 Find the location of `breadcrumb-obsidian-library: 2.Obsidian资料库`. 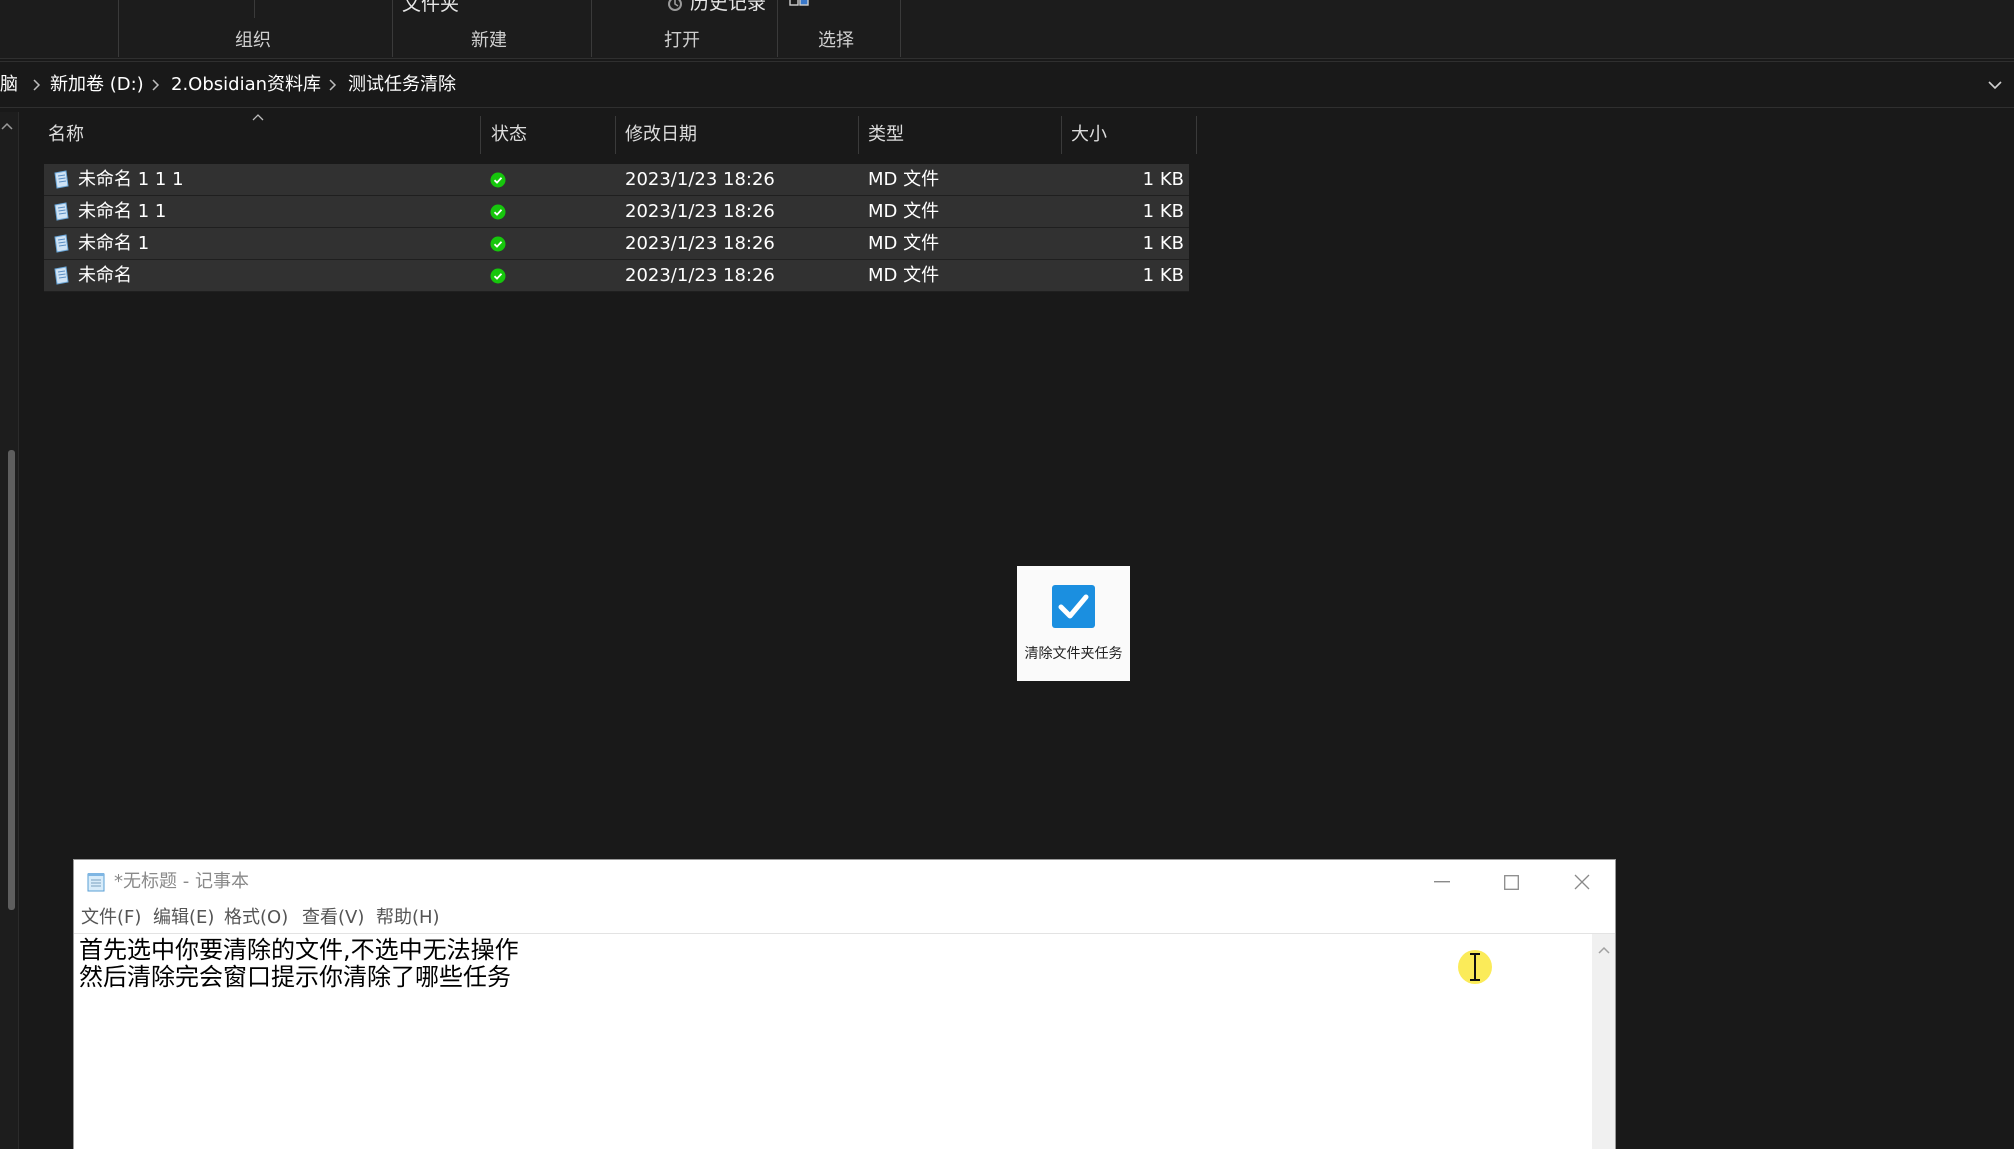

breadcrumb-obsidian-library: 2.Obsidian资料库 is located at coordinates (246, 85).